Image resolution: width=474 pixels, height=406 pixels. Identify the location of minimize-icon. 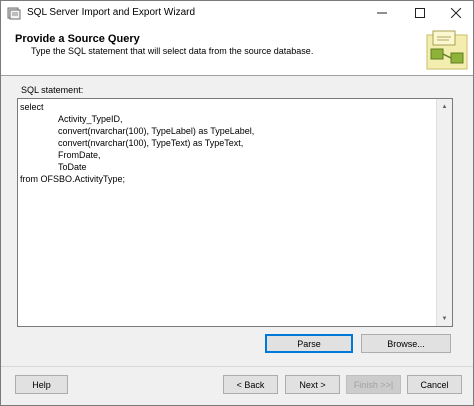
(382, 13).